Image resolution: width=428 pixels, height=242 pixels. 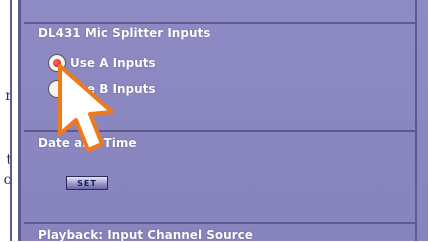 I want to click on playback-section-title: Playback: Input Channel Source, so click(x=145, y=235).